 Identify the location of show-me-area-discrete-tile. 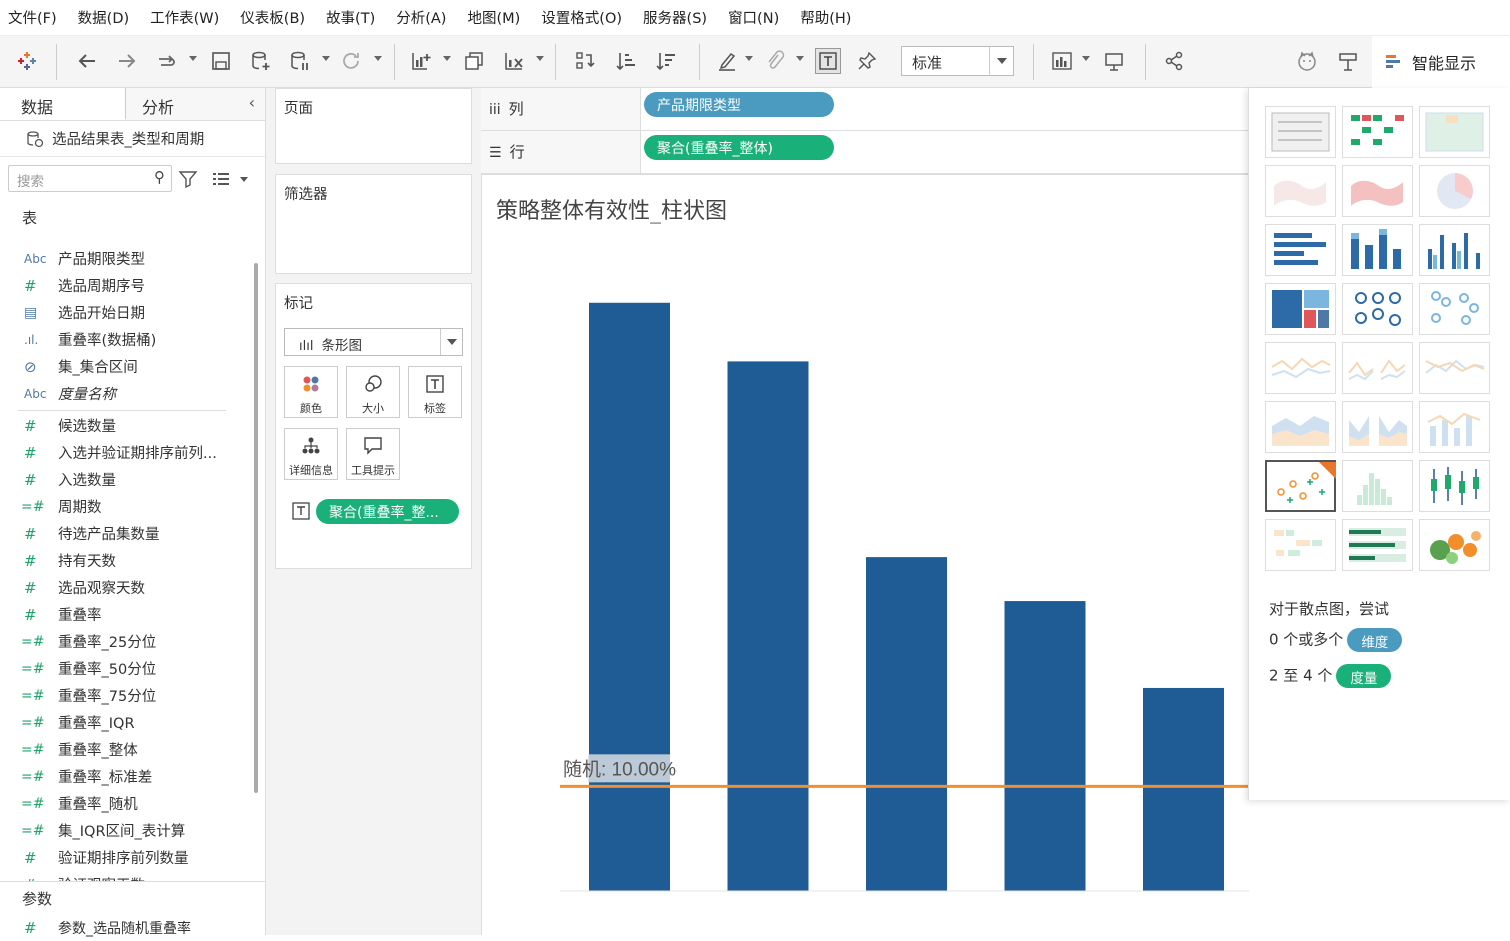
(1377, 427).